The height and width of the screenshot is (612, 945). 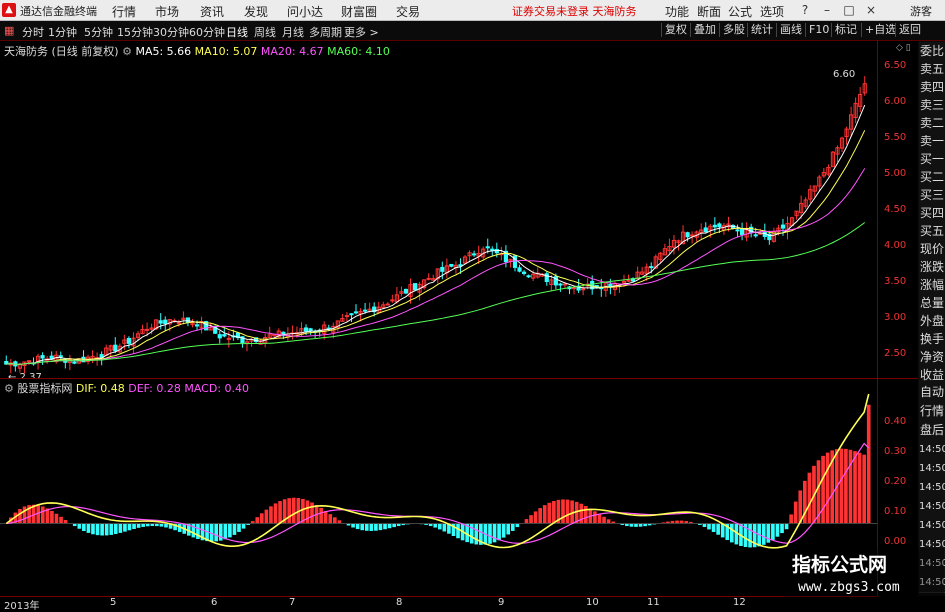 I want to click on macd-label-030: 0.30, so click(x=895, y=451).